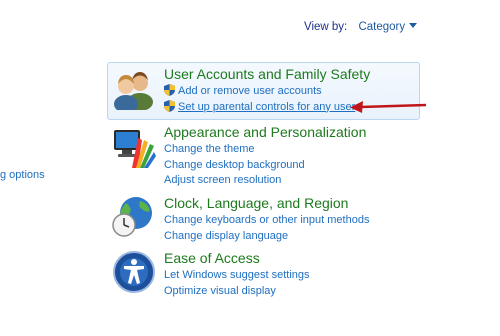 Image resolution: width=500 pixels, height=336 pixels. Describe the element at coordinates (237, 292) in the screenshot. I see `link-optimize-display: Optimize visual display` at that location.